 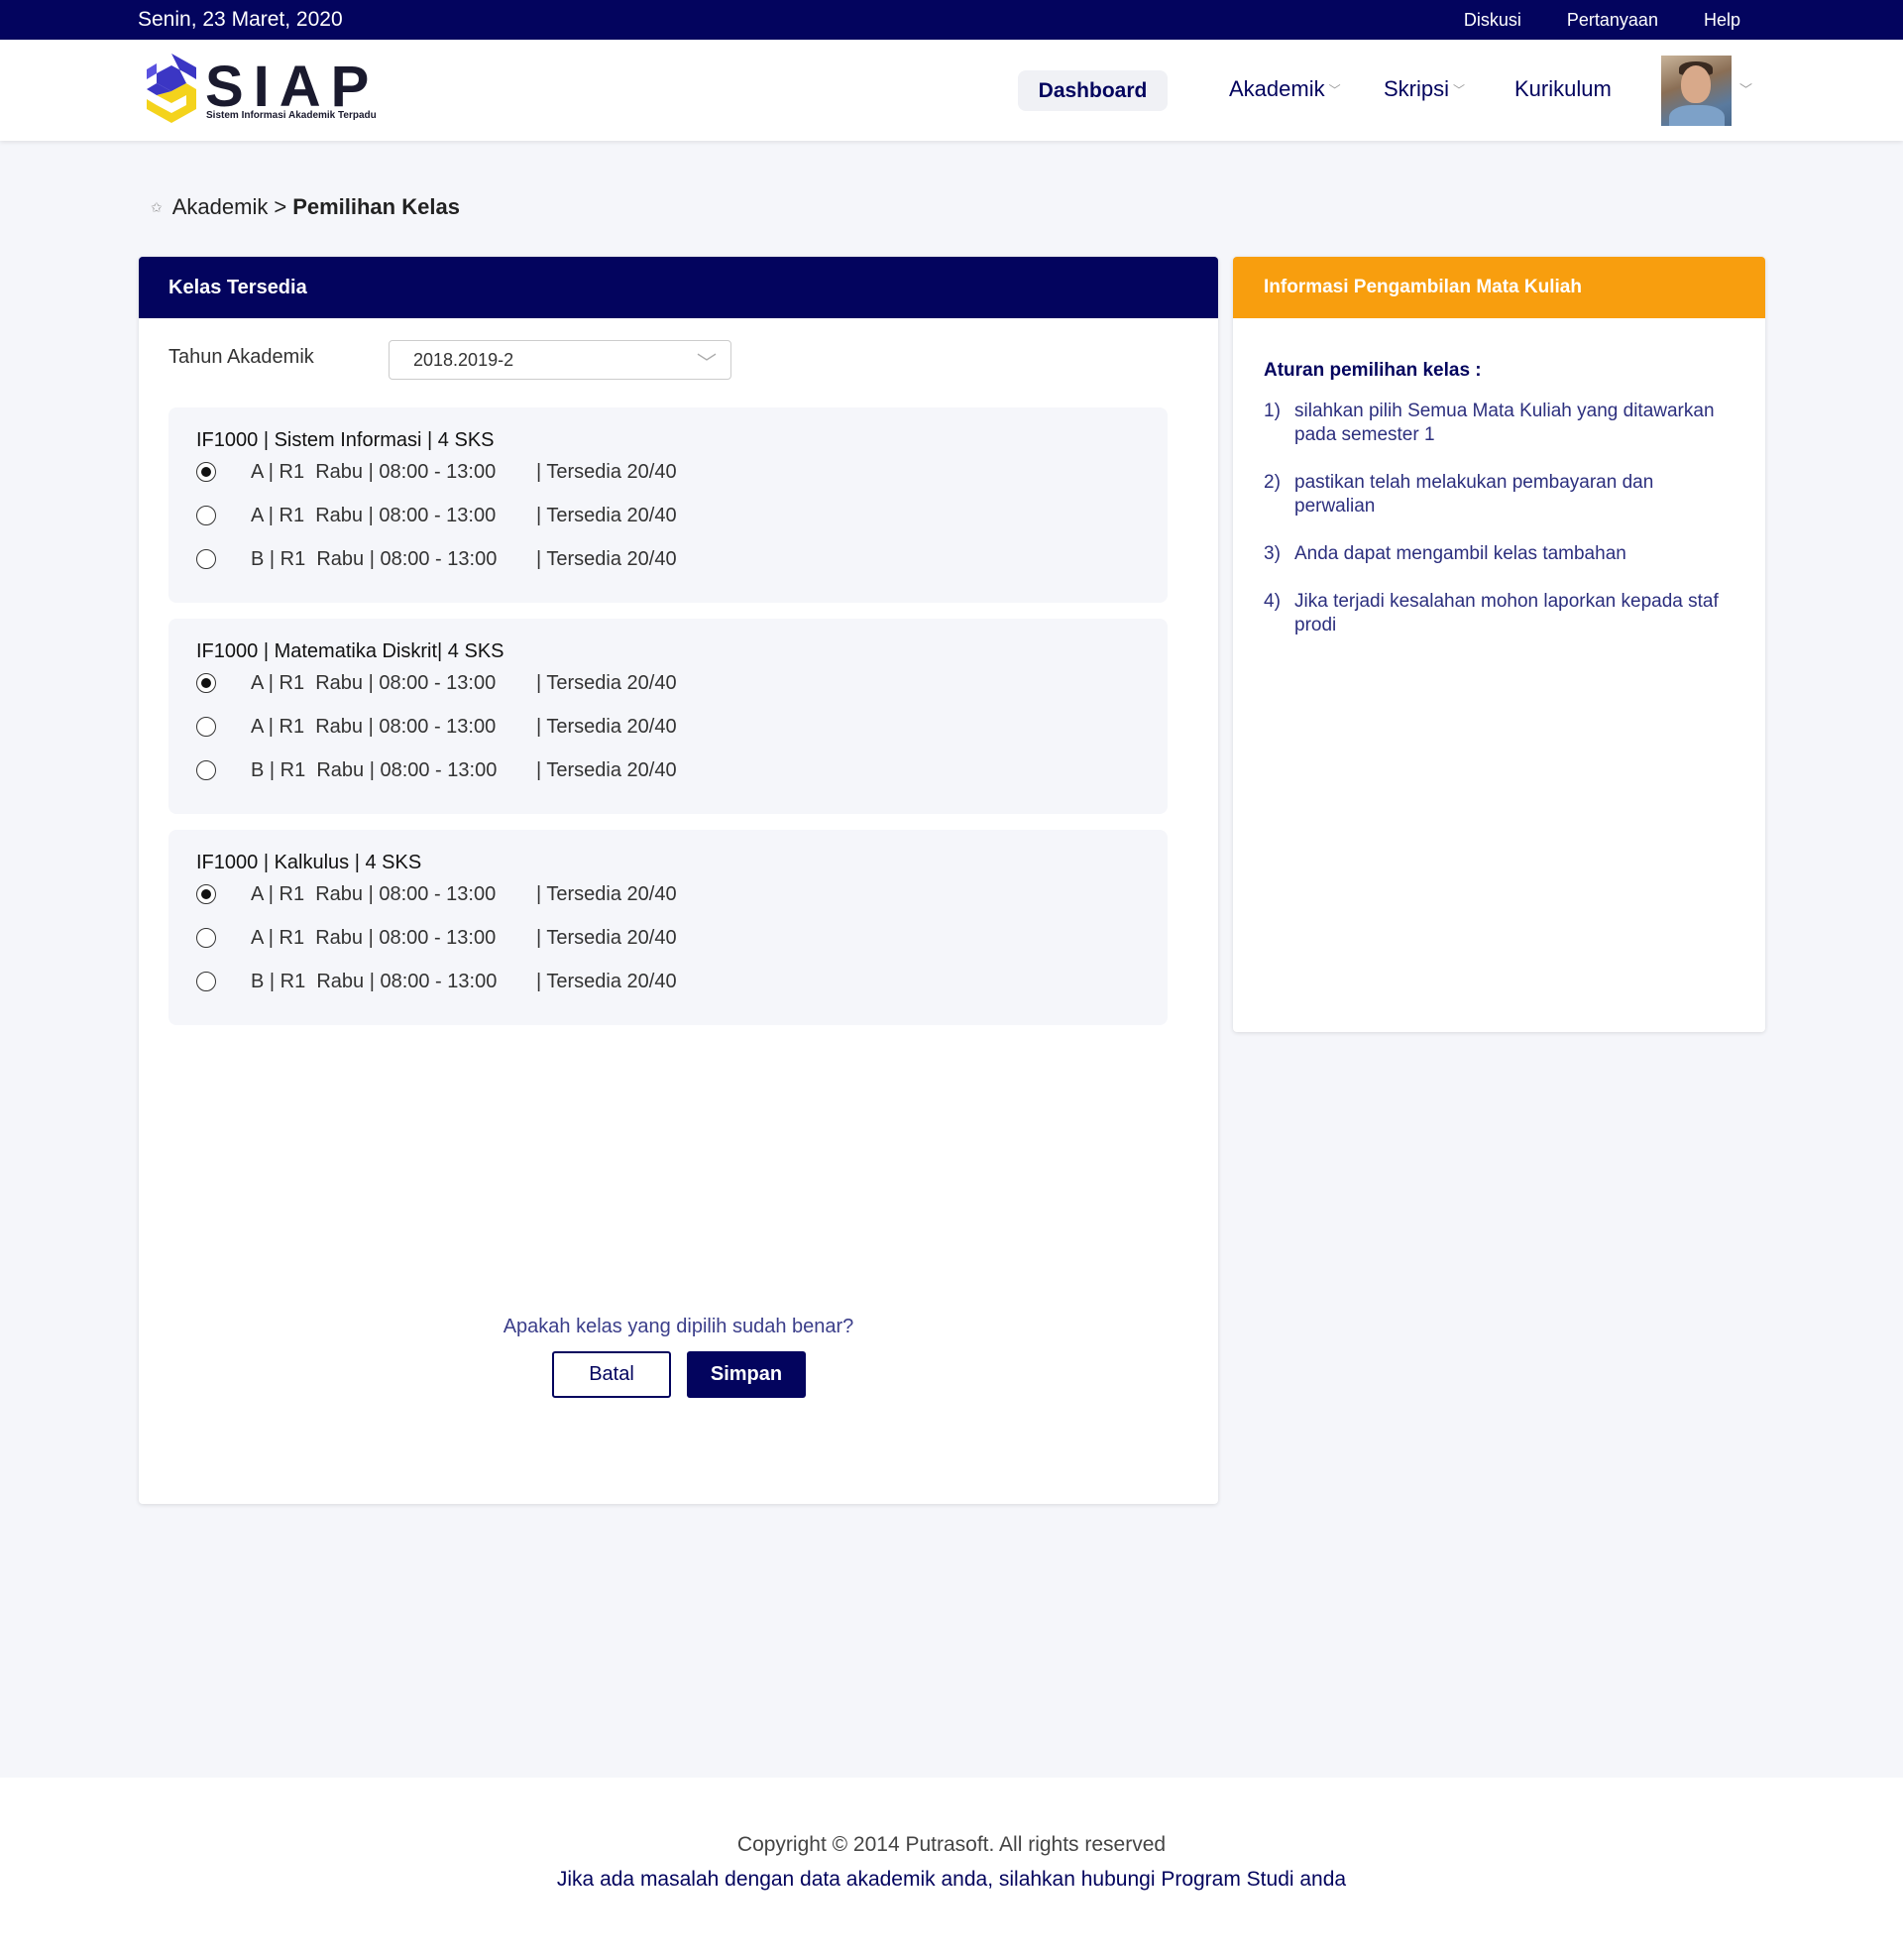 What do you see at coordinates (1460, 553) in the screenshot?
I see `rule-text: Anda dapat mengambil kelas tambahan` at bounding box center [1460, 553].